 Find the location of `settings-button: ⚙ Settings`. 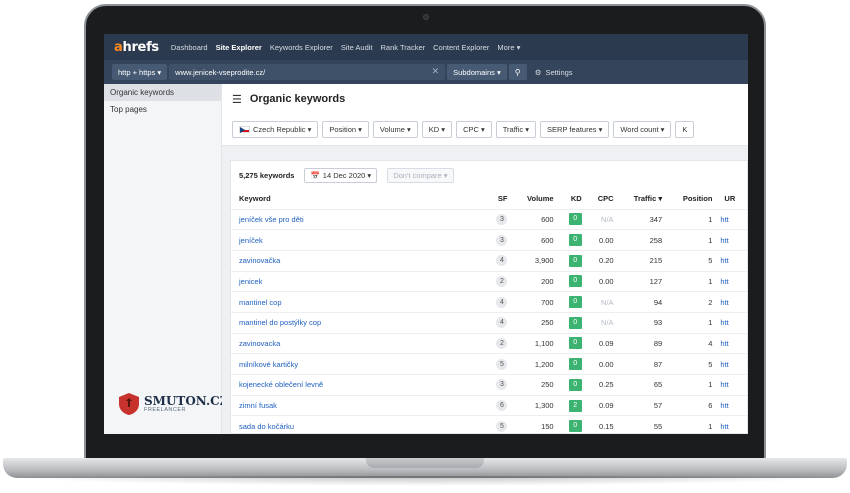

settings-button: ⚙ Settings is located at coordinates (554, 72).